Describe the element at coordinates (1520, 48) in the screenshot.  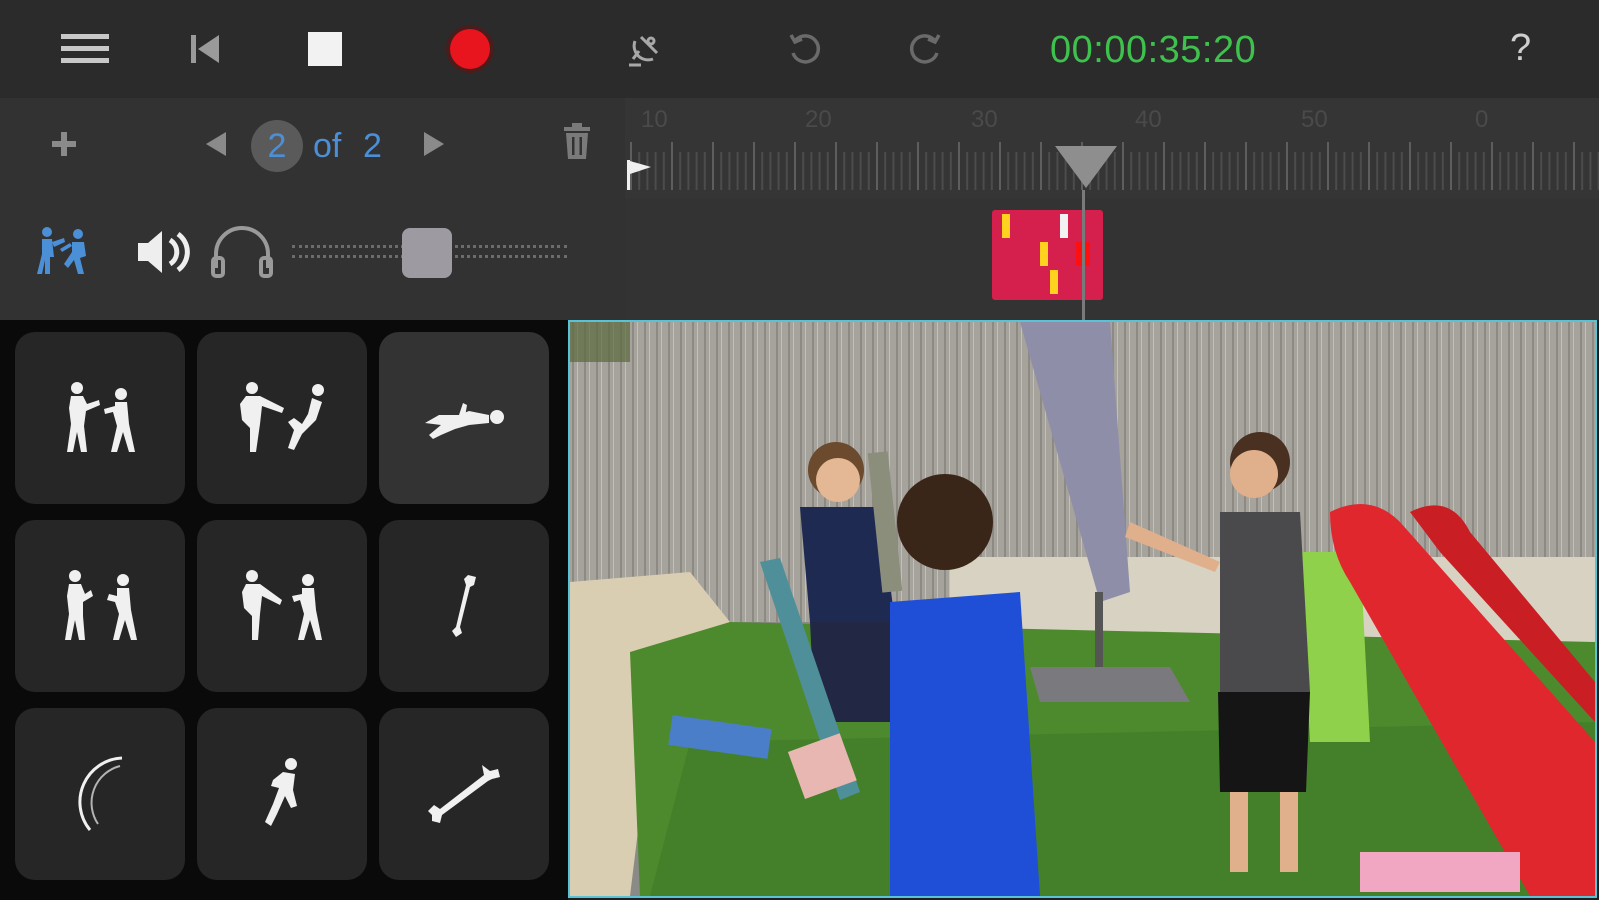
I see `help-button: ?` at that location.